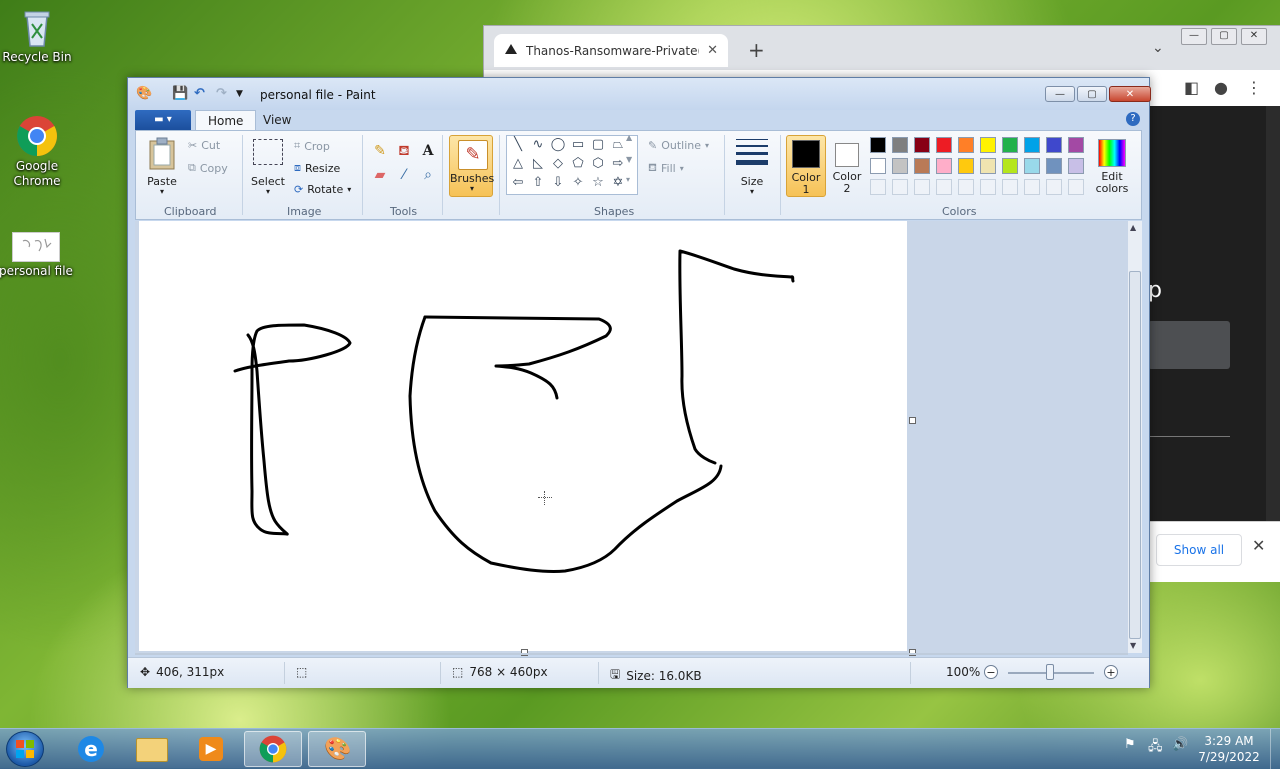 This screenshot has width=1280, height=769. Describe the element at coordinates (639, 94) in the screenshot. I see `title-bar: 🎨 💾 ↶ ↷ ▼ personal file - Paint — ▢ ✕` at that location.